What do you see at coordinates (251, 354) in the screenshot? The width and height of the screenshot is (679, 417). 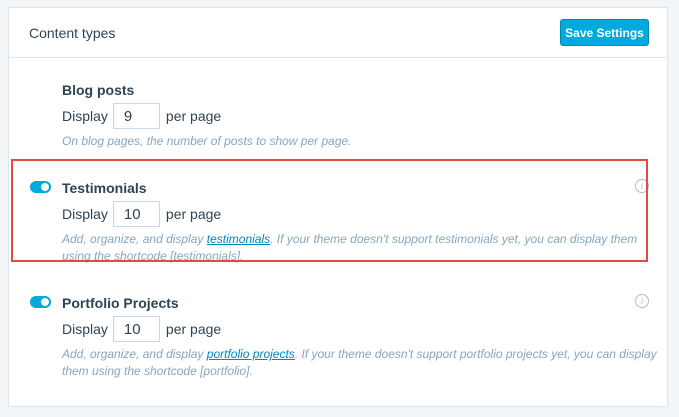 I see `portfolio-link: portfolio projects` at bounding box center [251, 354].